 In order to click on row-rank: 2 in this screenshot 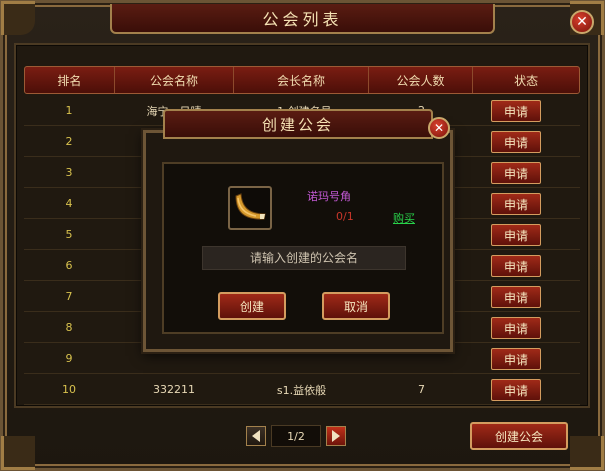, I will do `click(69, 141)`.